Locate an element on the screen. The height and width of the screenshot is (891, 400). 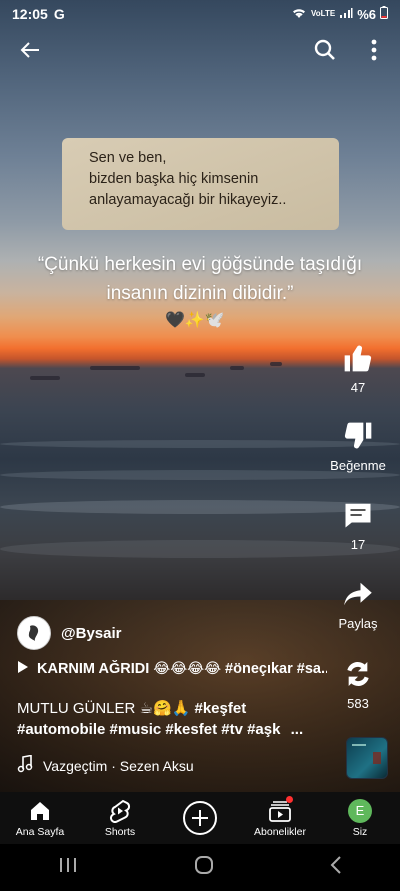
notification-dot is located at coordinates (289, 799).